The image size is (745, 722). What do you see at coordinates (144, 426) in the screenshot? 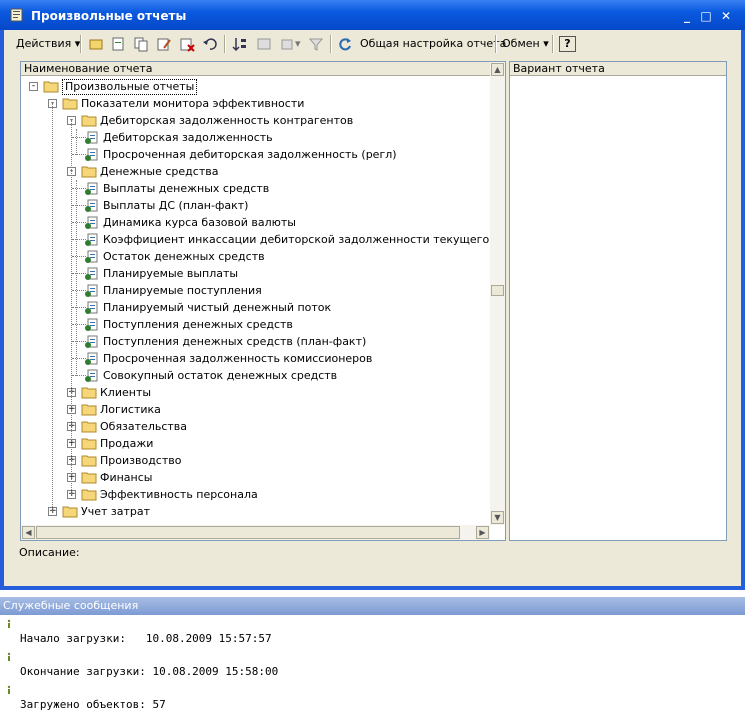
I see `tree-item-label: Обязательства` at bounding box center [144, 426].